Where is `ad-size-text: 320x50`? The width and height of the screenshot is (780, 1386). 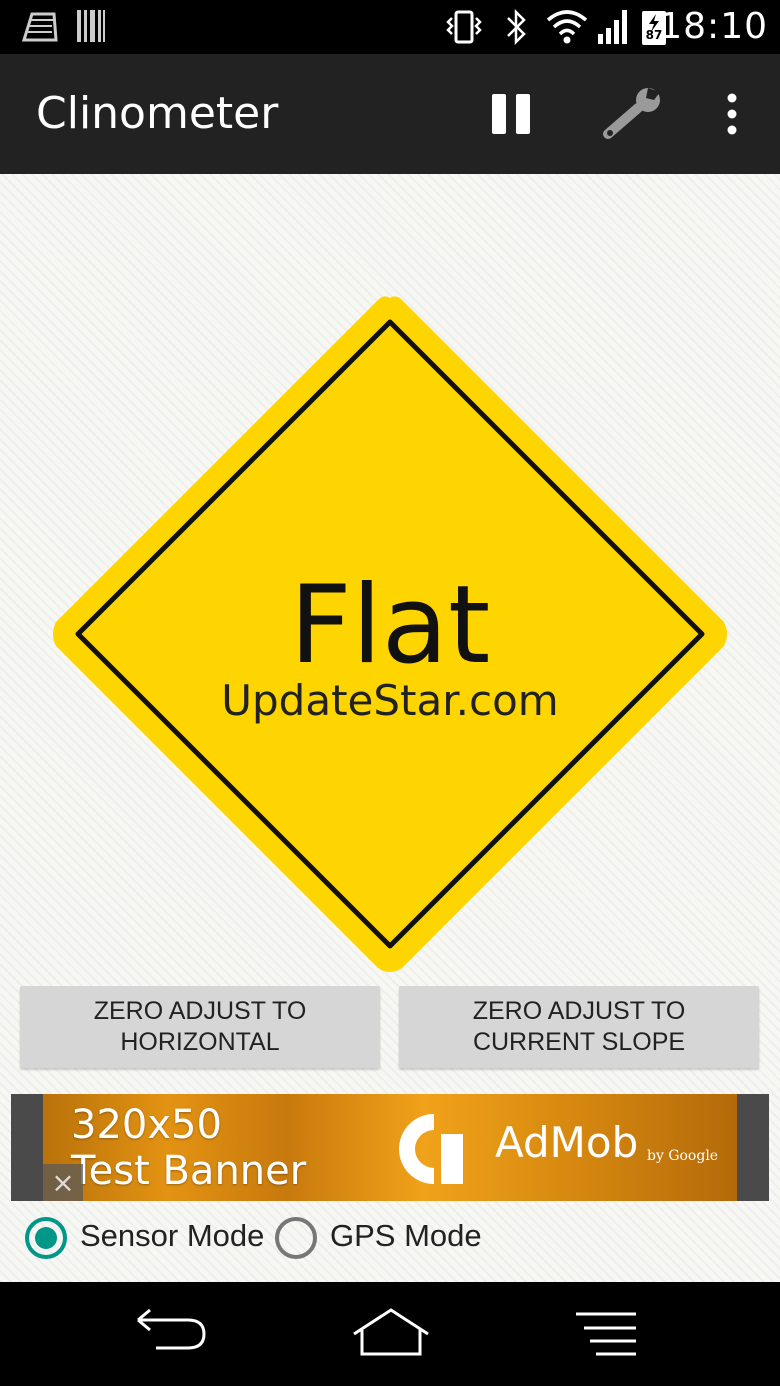
ad-size-text: 320x50 is located at coordinates (146, 1125).